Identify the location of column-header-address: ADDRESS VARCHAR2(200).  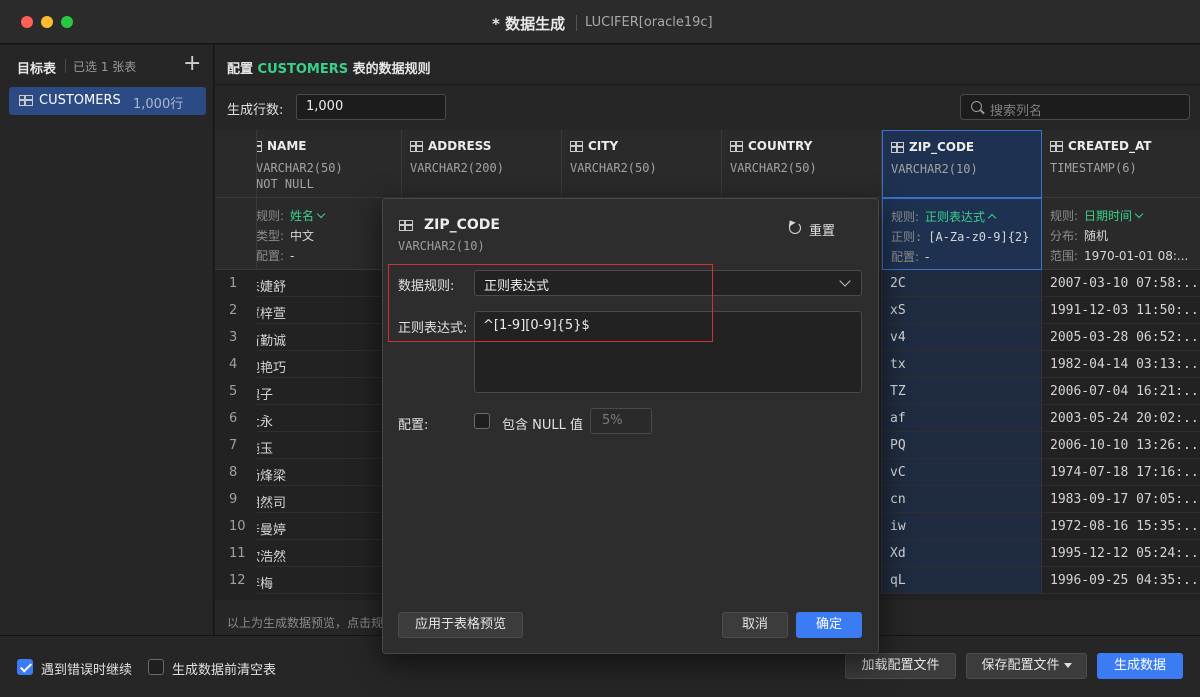
(482, 164).